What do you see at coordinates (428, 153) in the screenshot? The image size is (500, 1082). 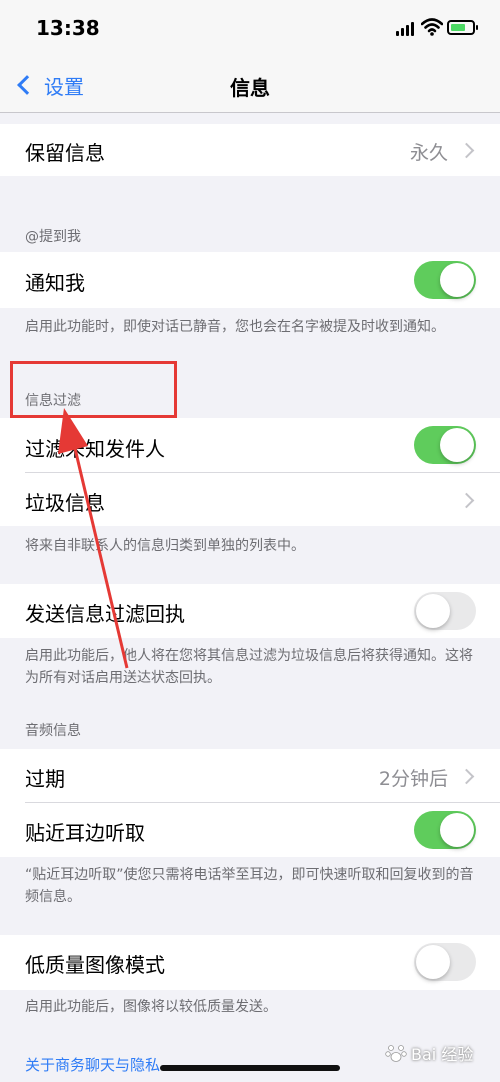 I see `keep-messages-value: 永久` at bounding box center [428, 153].